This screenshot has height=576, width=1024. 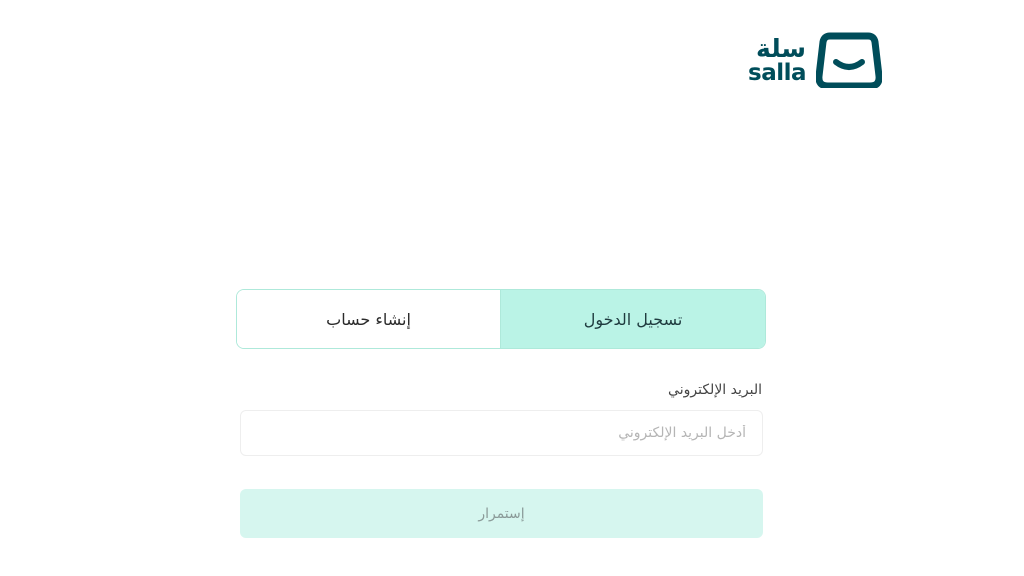 I want to click on logo-text-arabic: سلة, so click(x=781, y=48).